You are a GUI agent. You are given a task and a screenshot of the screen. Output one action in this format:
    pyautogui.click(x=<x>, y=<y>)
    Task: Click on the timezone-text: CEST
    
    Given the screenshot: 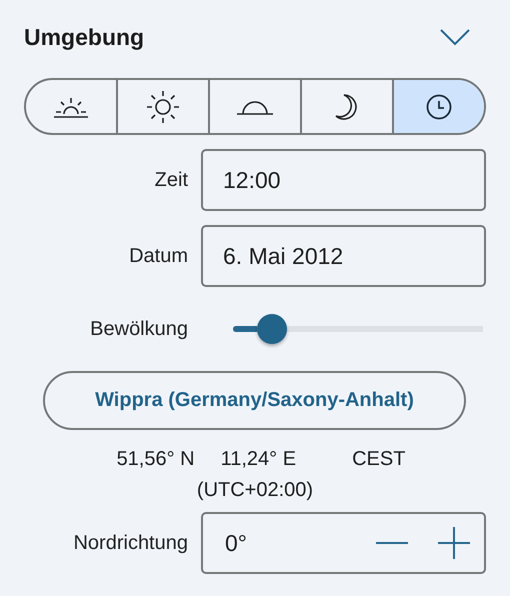 What is the action you would take?
    pyautogui.click(x=379, y=459)
    